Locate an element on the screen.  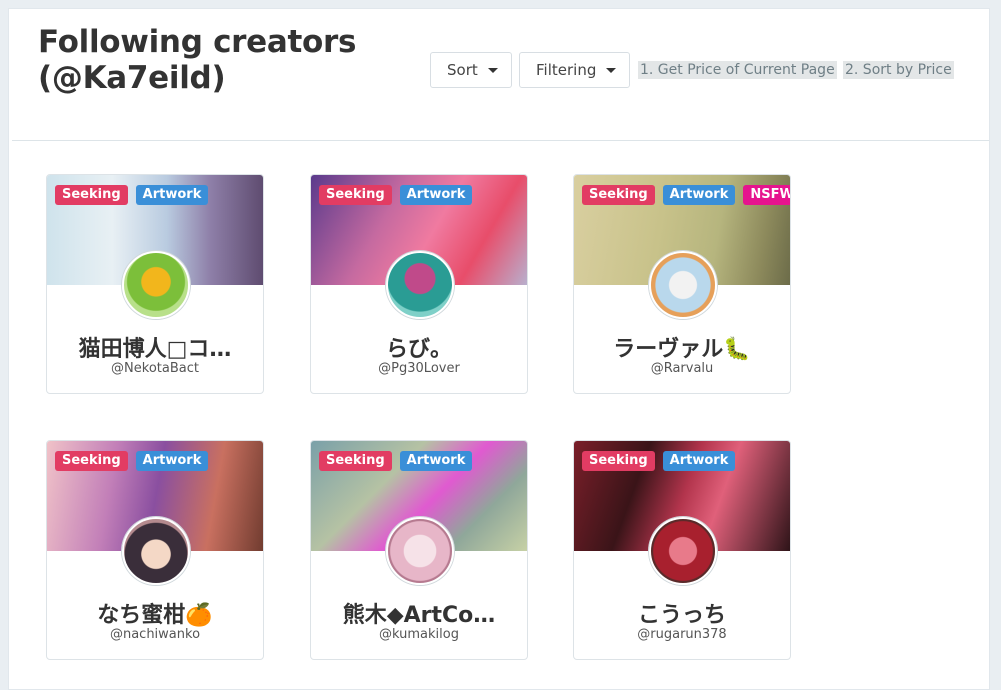
page-title: Following creators (@Ka7eild) is located at coordinates (197, 60).